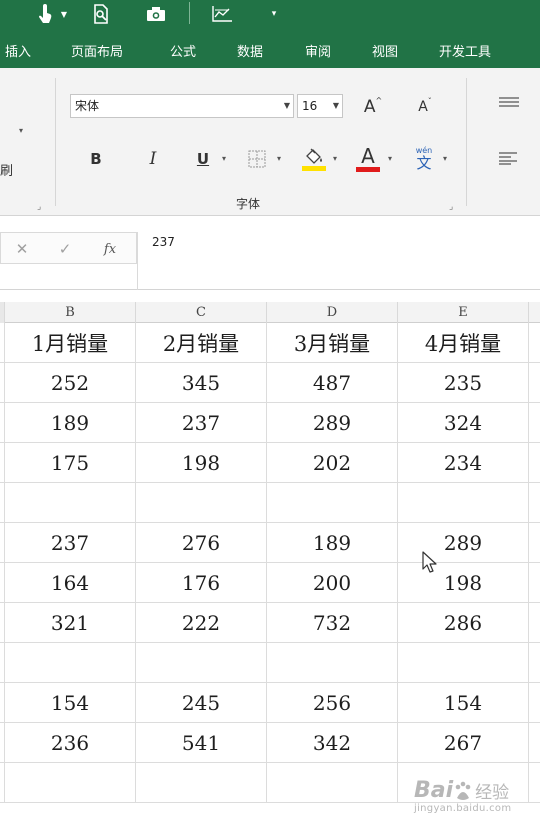 The image size is (540, 834). What do you see at coordinates (201, 543) in the screenshot?
I see `grid-cell: 276` at bounding box center [201, 543].